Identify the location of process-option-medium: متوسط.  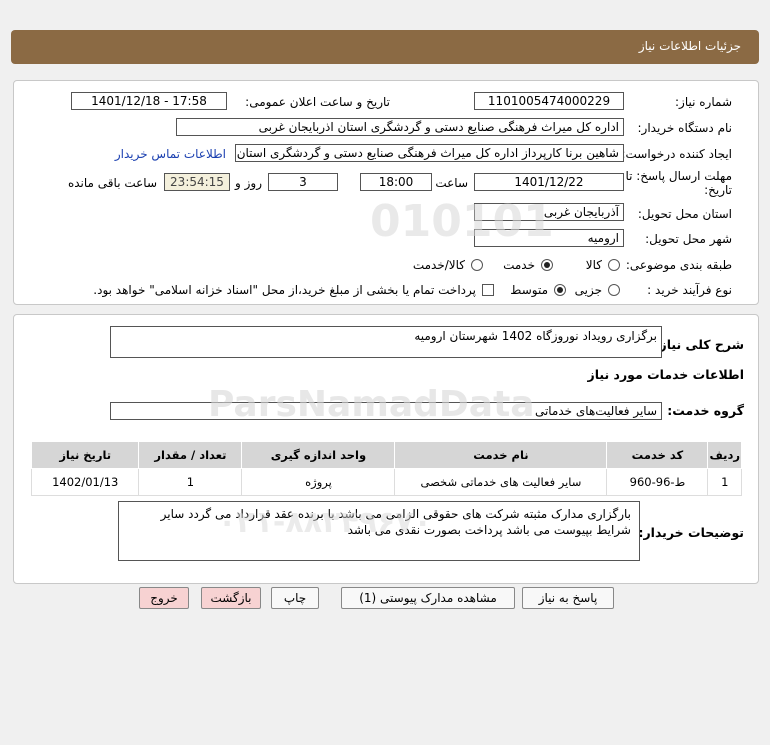
(529, 290).